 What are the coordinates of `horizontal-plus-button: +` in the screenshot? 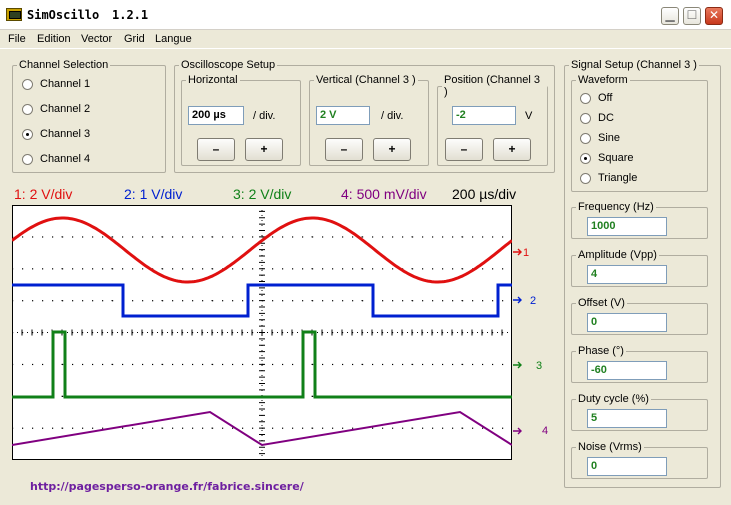 It's located at (264, 149).